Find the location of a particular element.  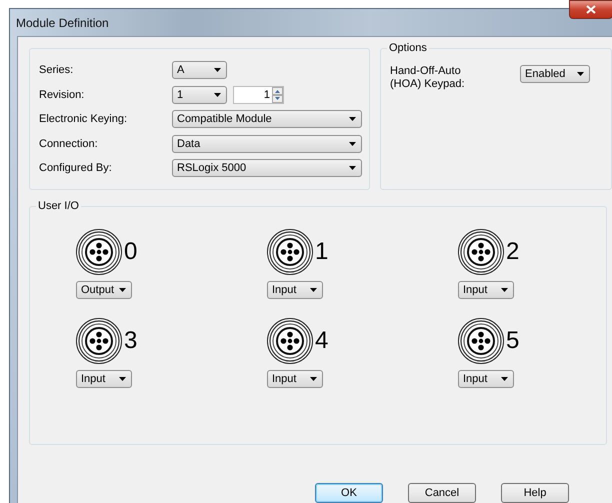

window-title: Module Definition is located at coordinates (62, 23).